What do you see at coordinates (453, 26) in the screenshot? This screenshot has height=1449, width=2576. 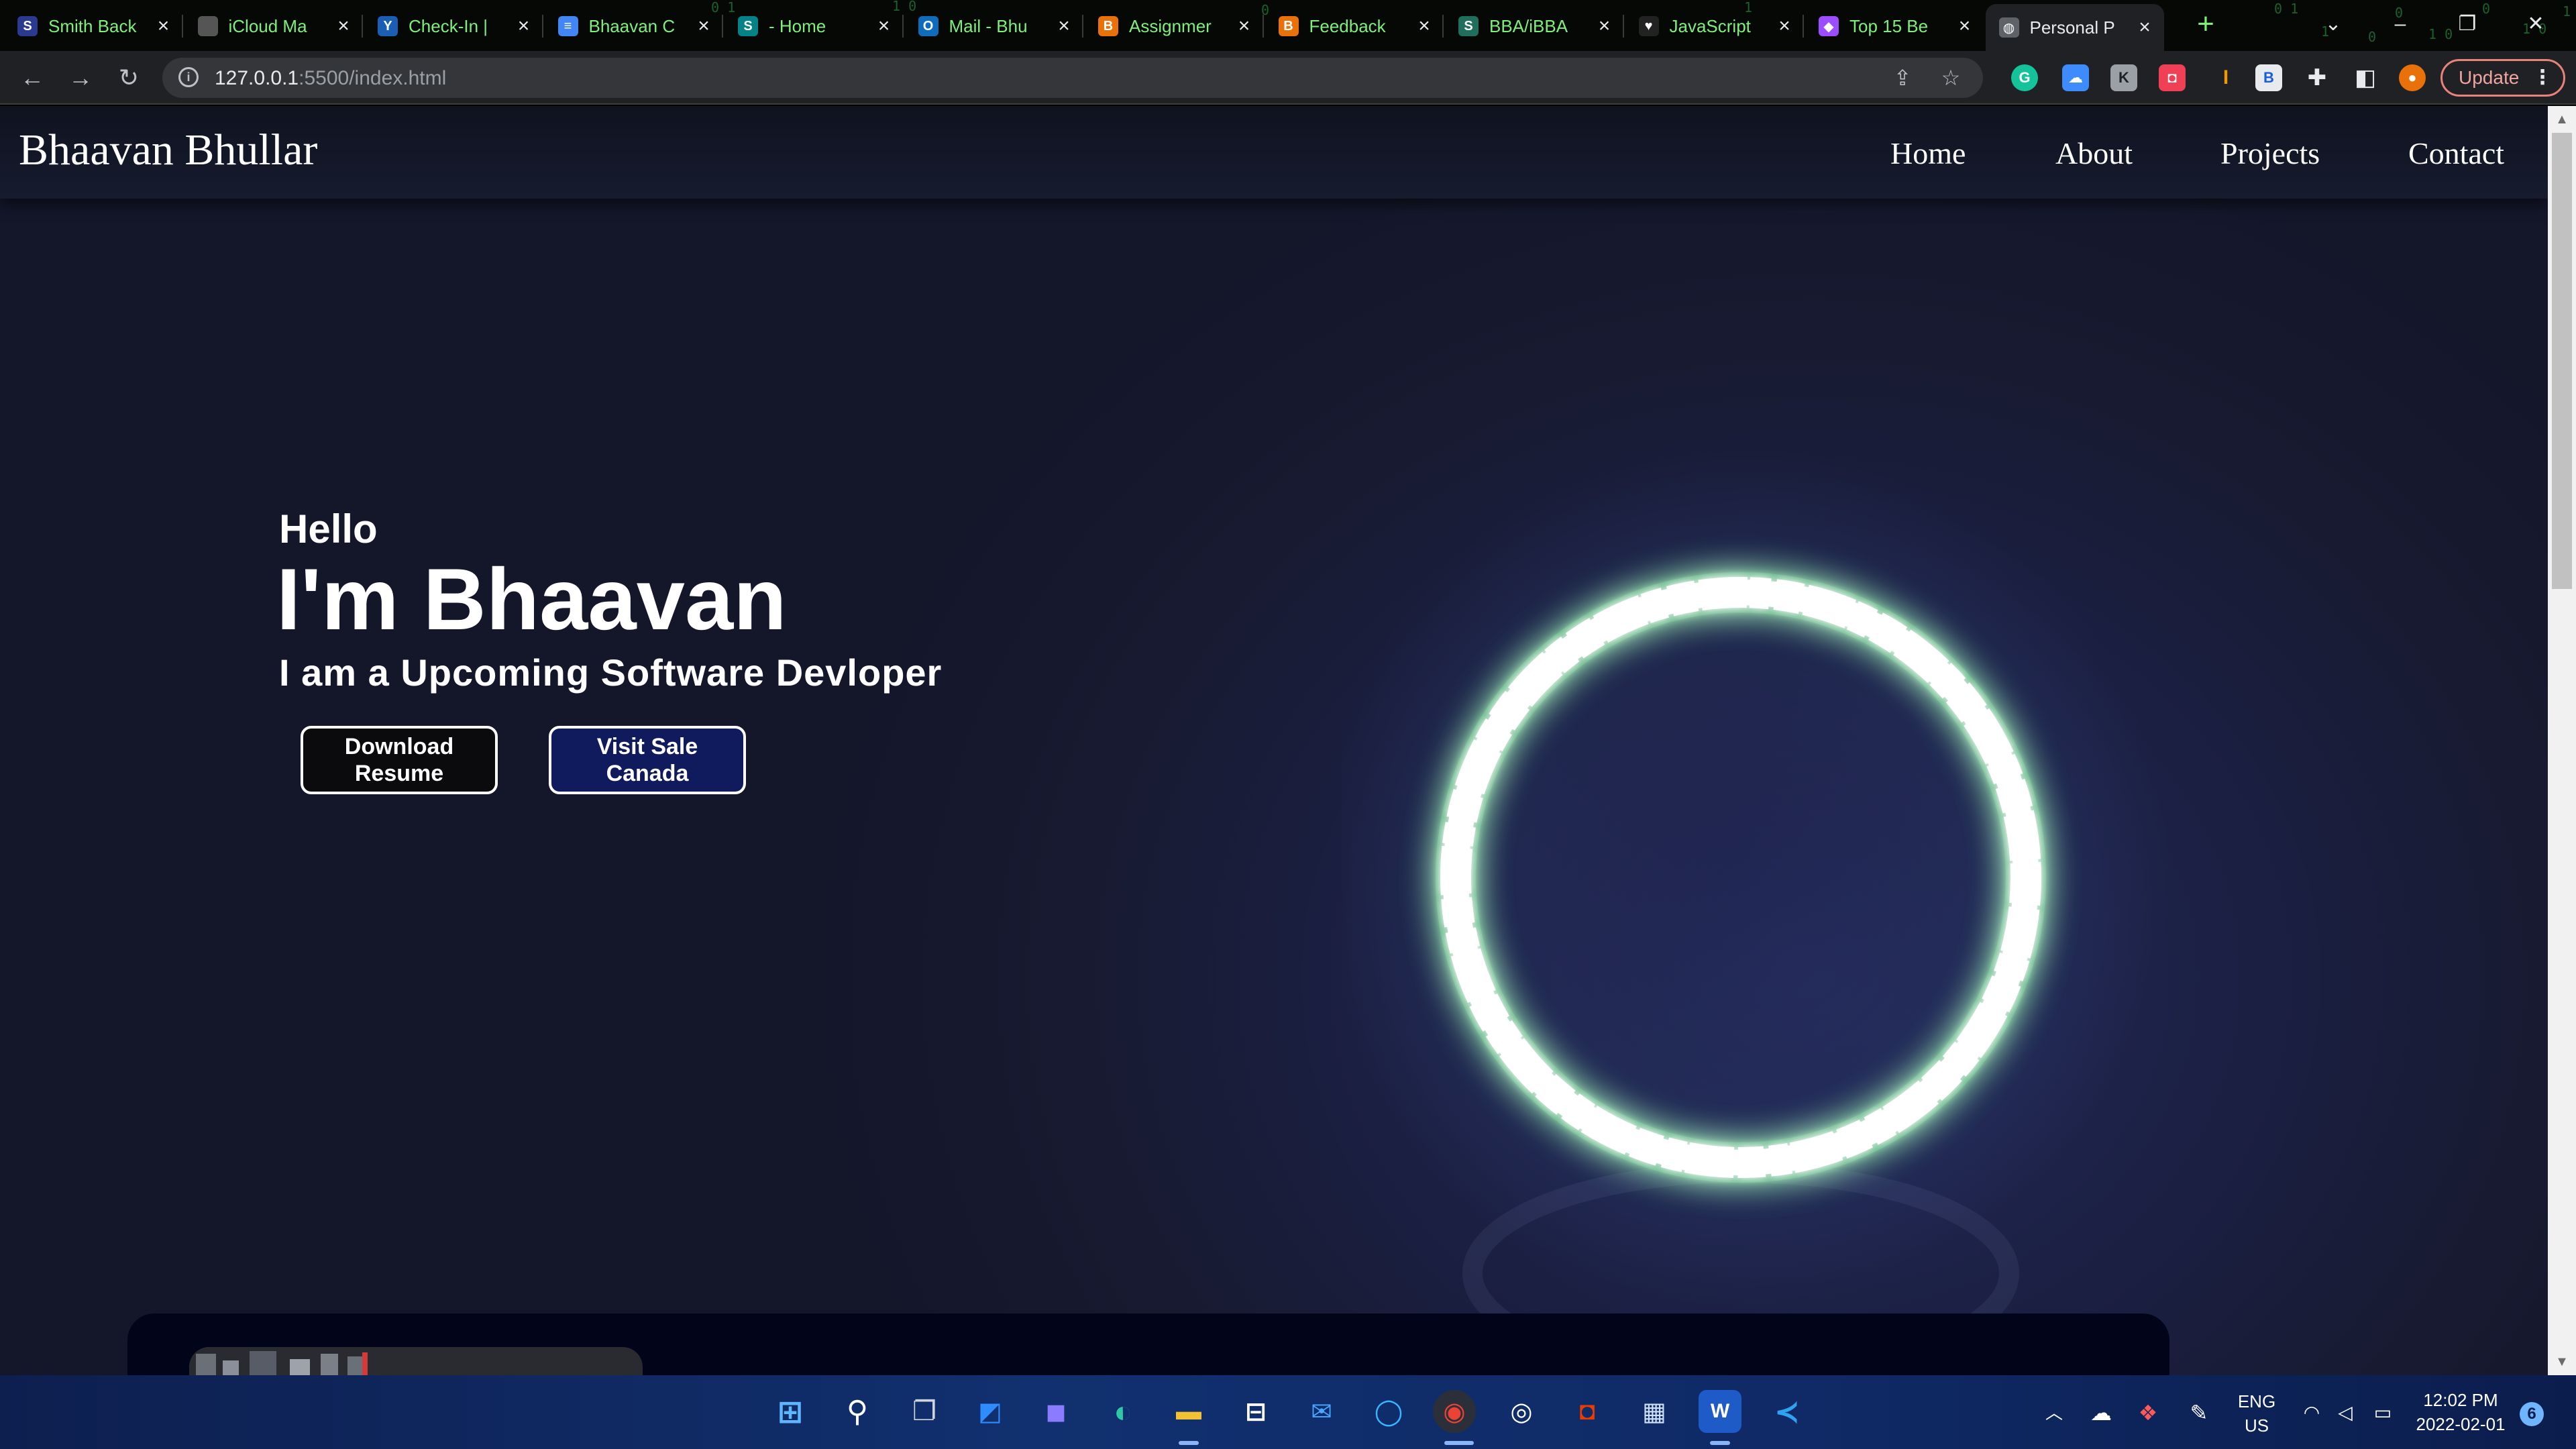 I see `browser-tab: Y Check-In | ×` at bounding box center [453, 26].